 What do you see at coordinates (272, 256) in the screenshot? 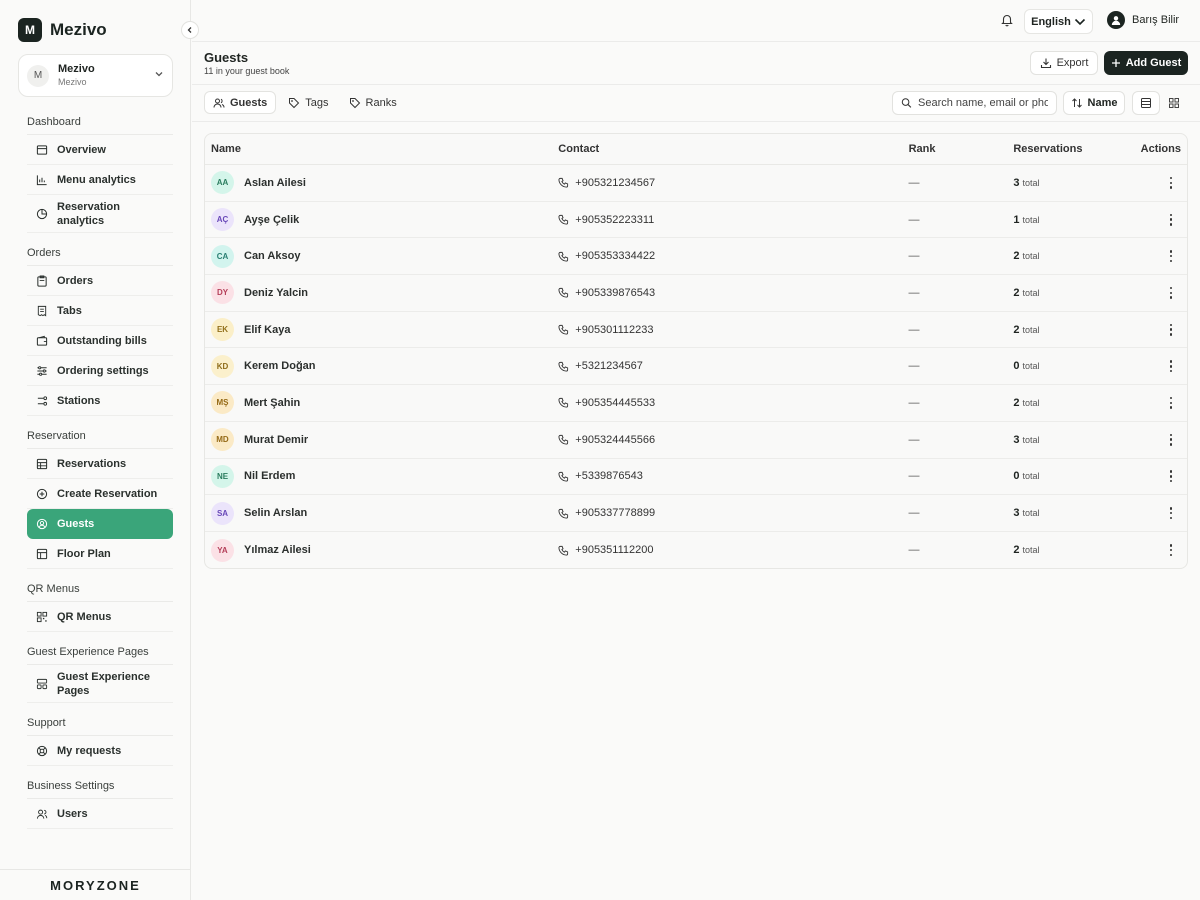
I see `guest-name: Can Aksoy` at bounding box center [272, 256].